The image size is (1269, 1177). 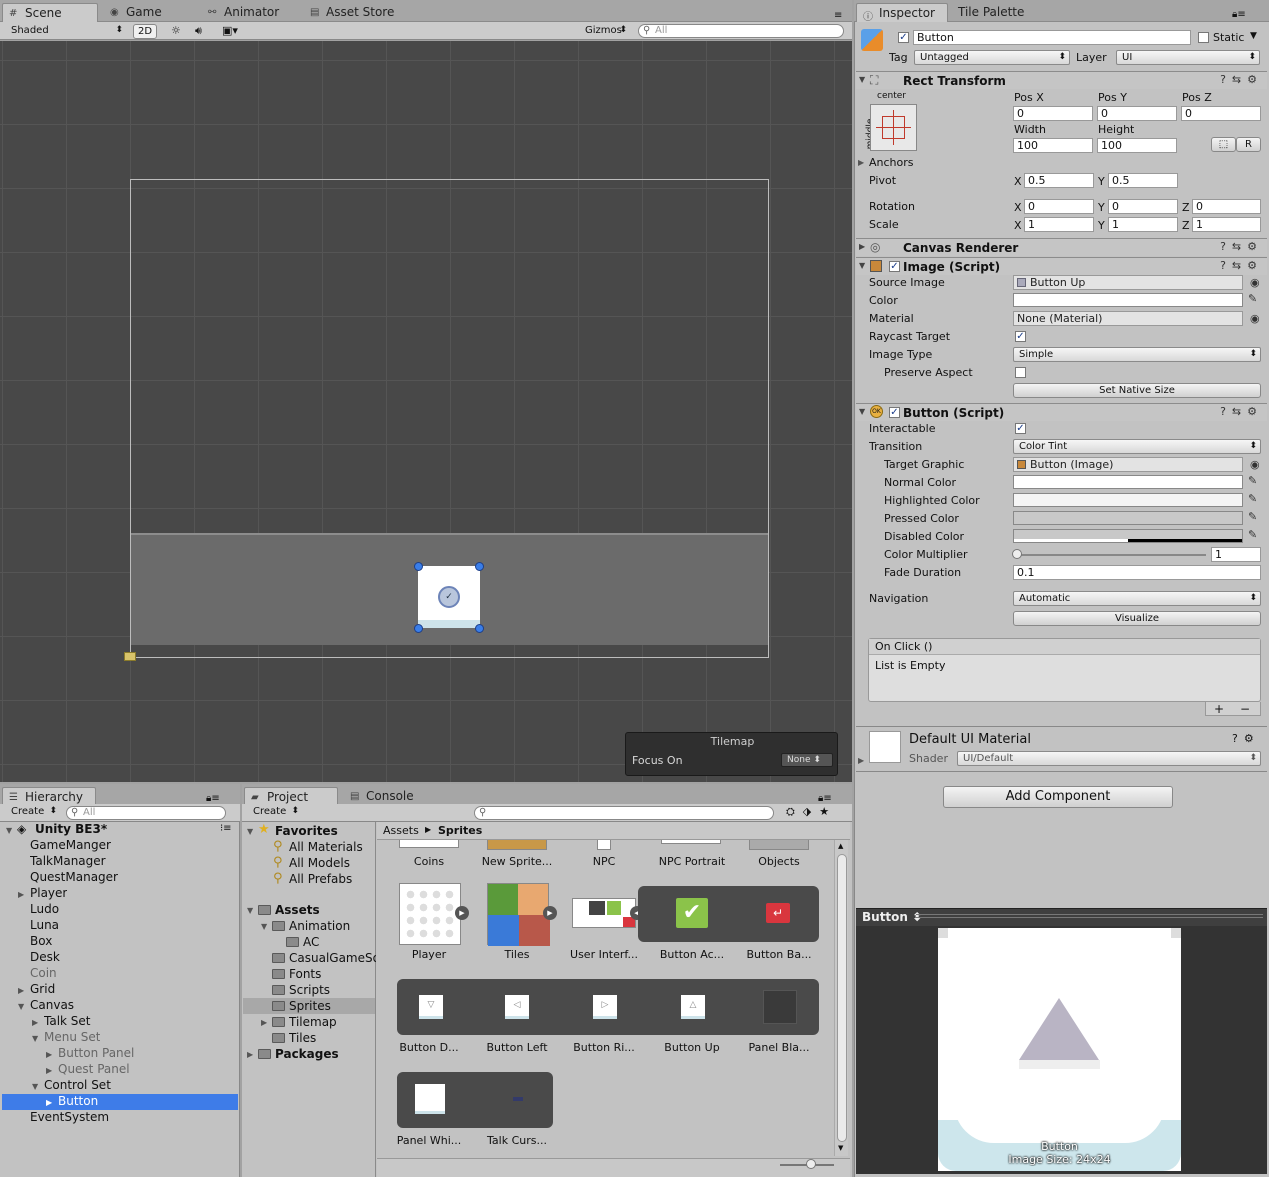 What do you see at coordinates (1143, 224) in the screenshot?
I see `scale-y-field: 1` at bounding box center [1143, 224].